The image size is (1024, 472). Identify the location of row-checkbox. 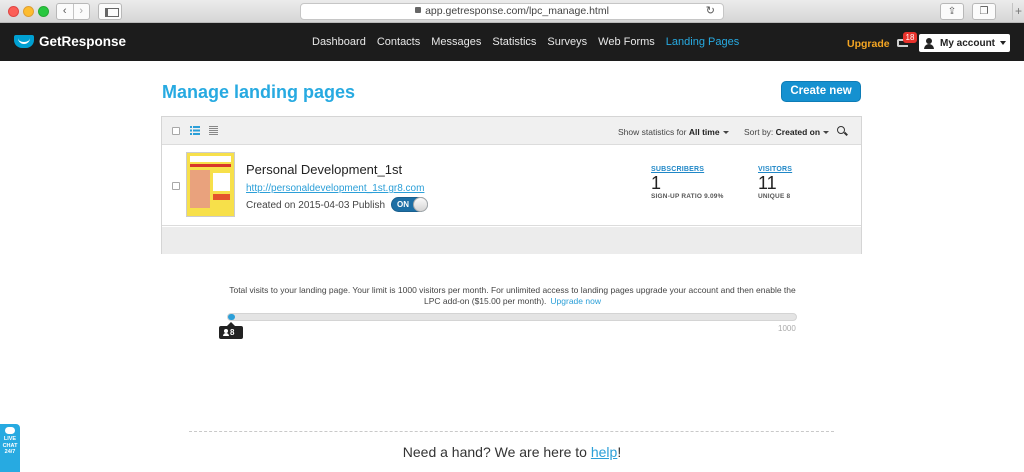
(176, 186).